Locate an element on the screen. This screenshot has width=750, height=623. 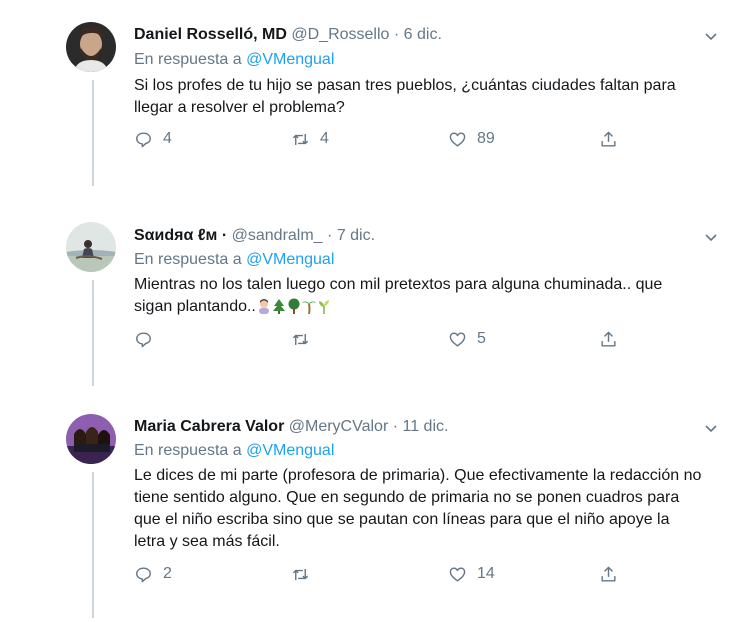
tweet-date: 11 dic. is located at coordinates (426, 426).